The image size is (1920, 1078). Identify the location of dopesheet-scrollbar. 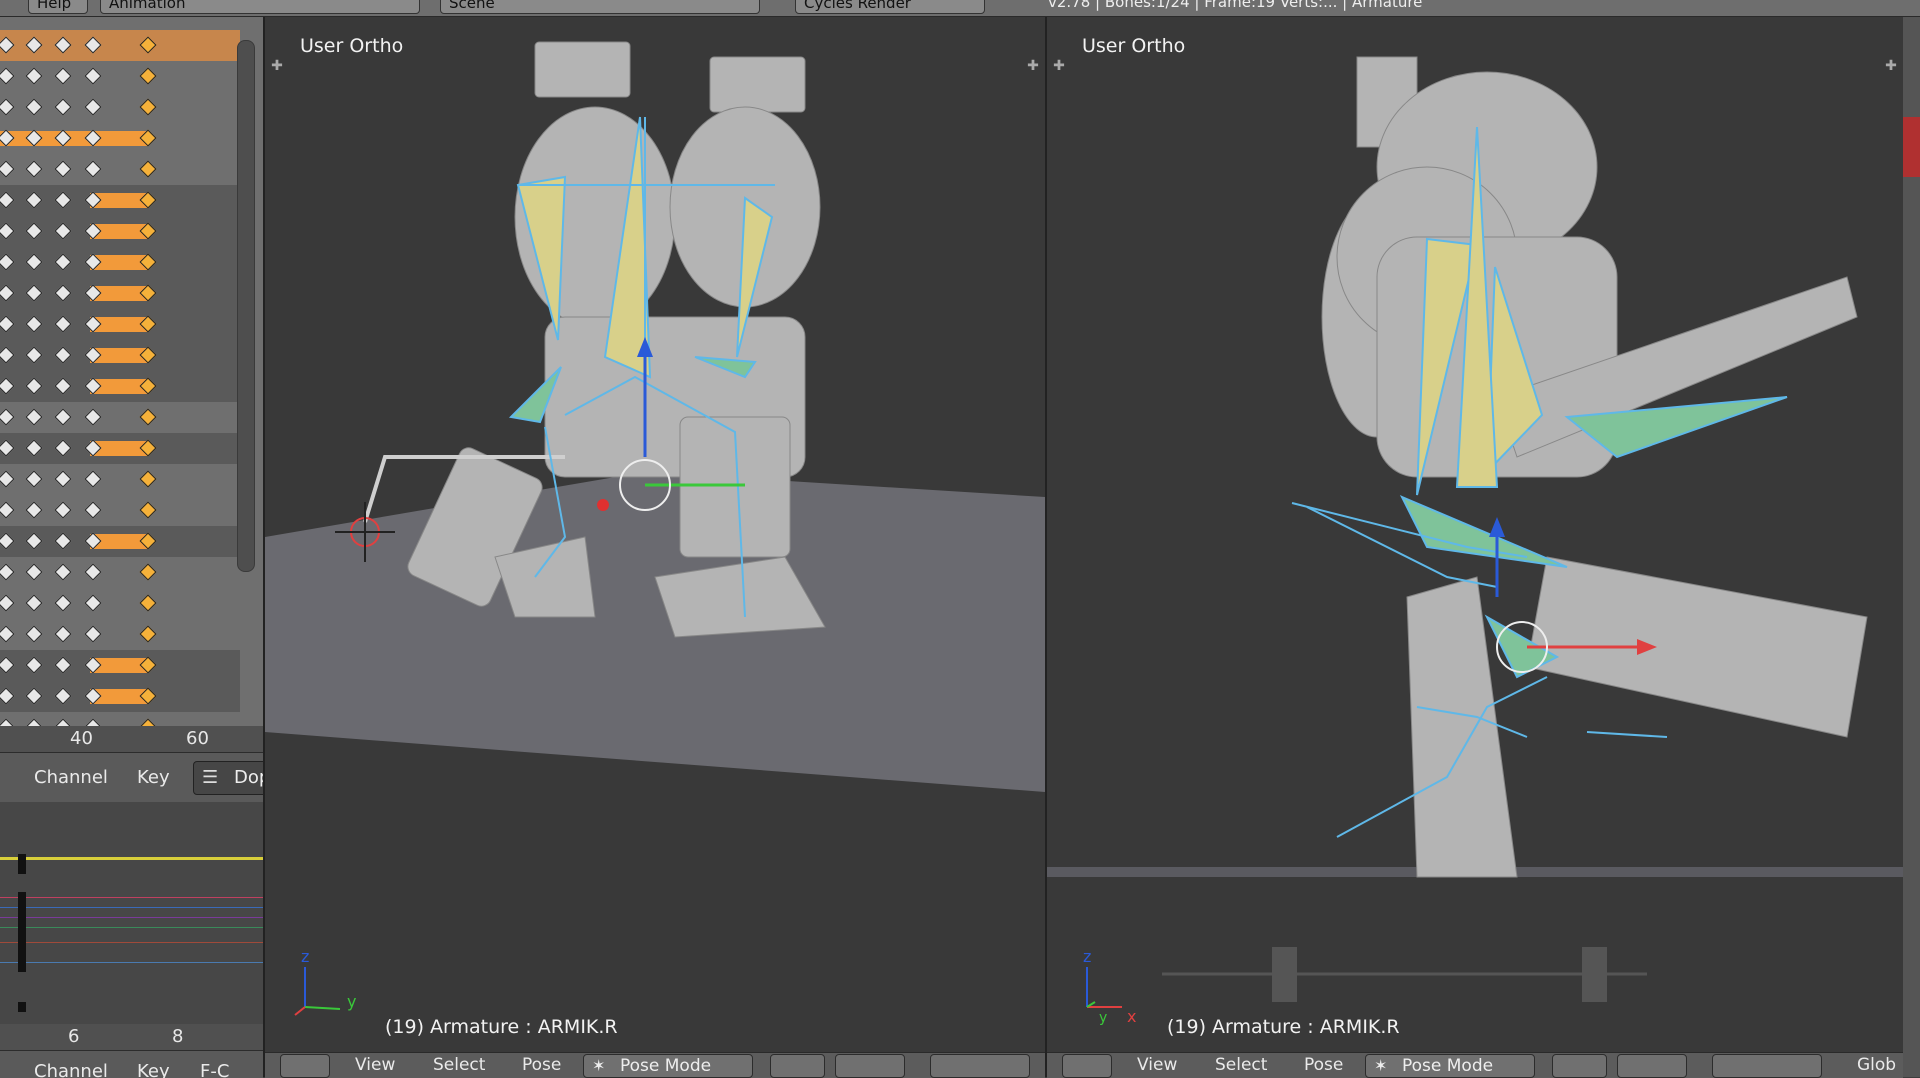
(246, 306).